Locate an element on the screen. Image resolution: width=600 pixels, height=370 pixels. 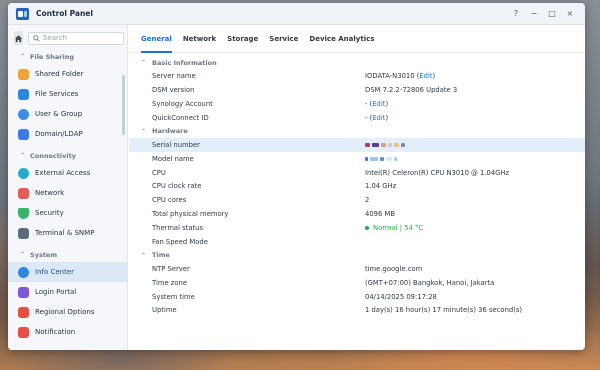
section-time: ⌃ Time is located at coordinates (357, 256).